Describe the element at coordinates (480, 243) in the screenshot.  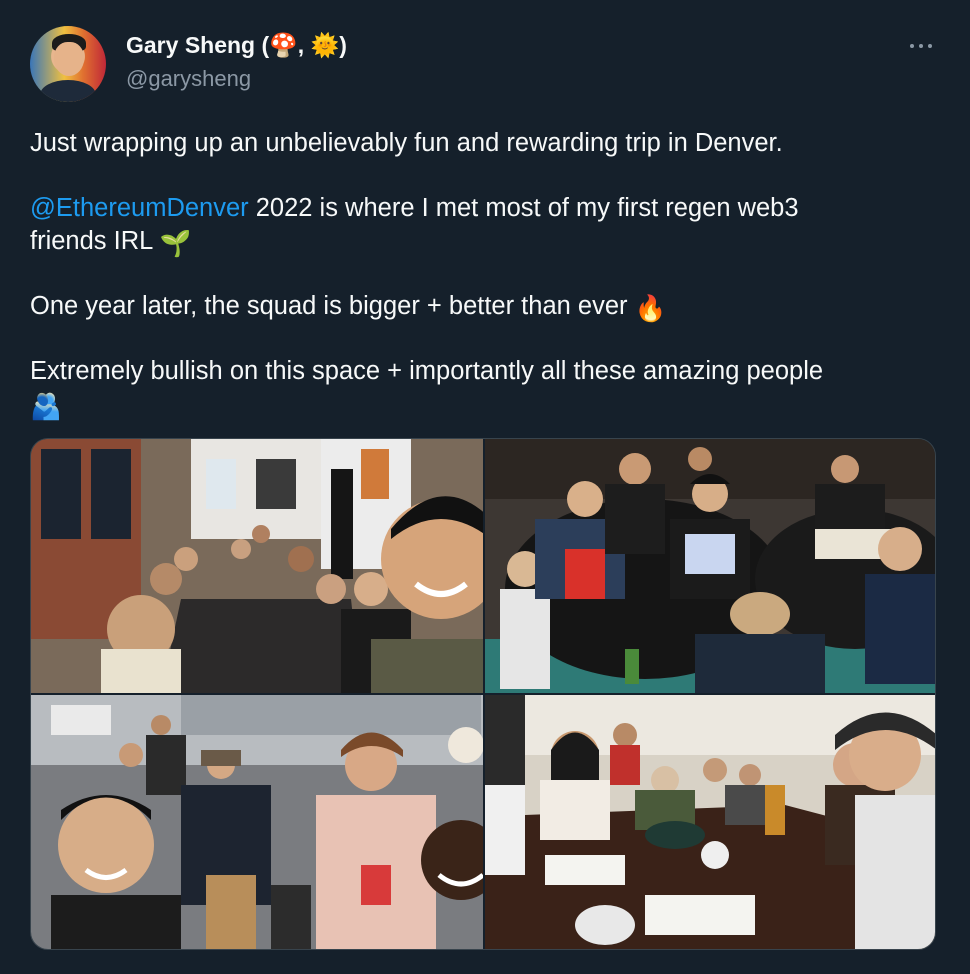
I see `tweet-text-line: friends IRL 🌱` at that location.